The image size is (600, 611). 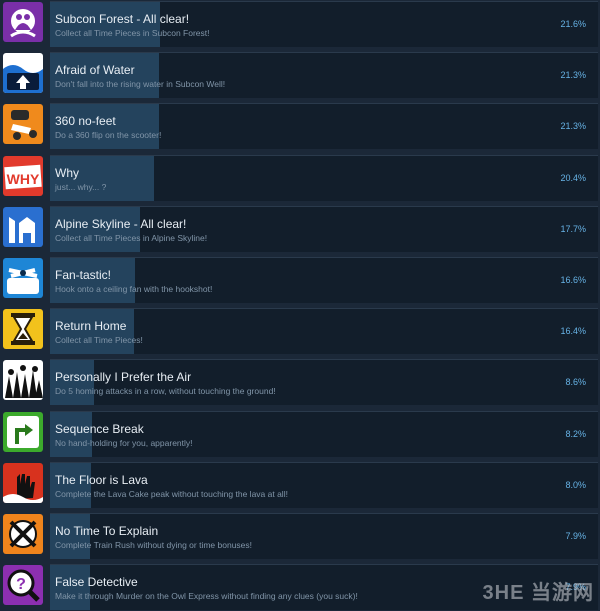 What do you see at coordinates (23, 124) in the screenshot?
I see `scooter-flip-icon` at bounding box center [23, 124].